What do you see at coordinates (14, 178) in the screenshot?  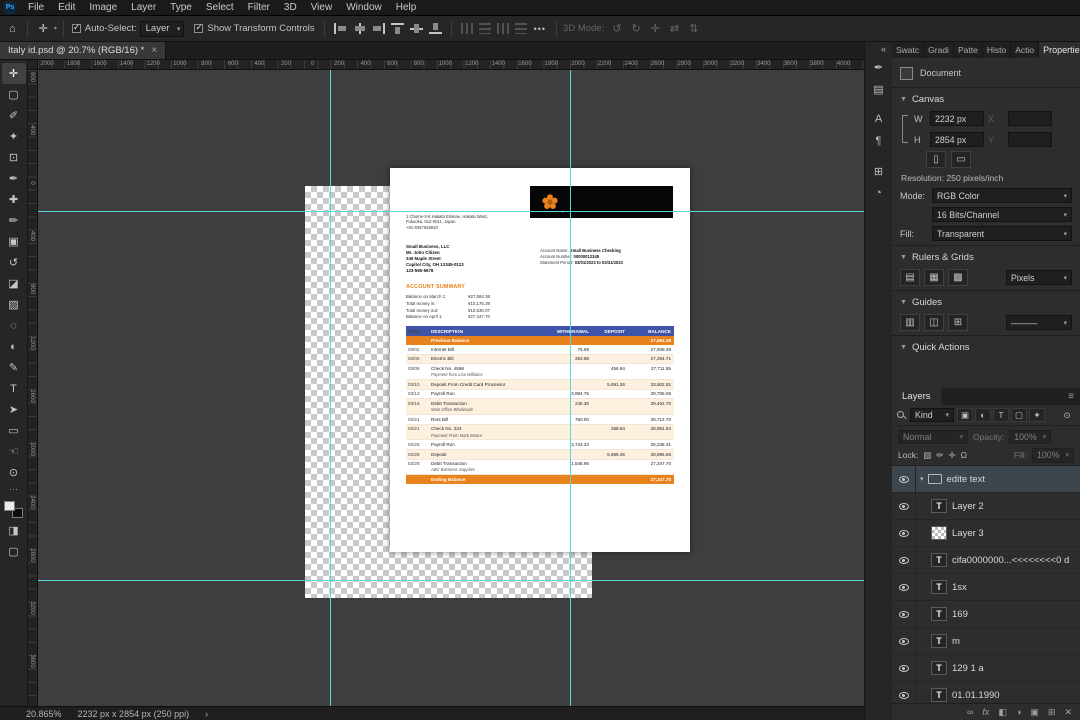 I see `eyedropper-tool: ✒` at bounding box center [14, 178].